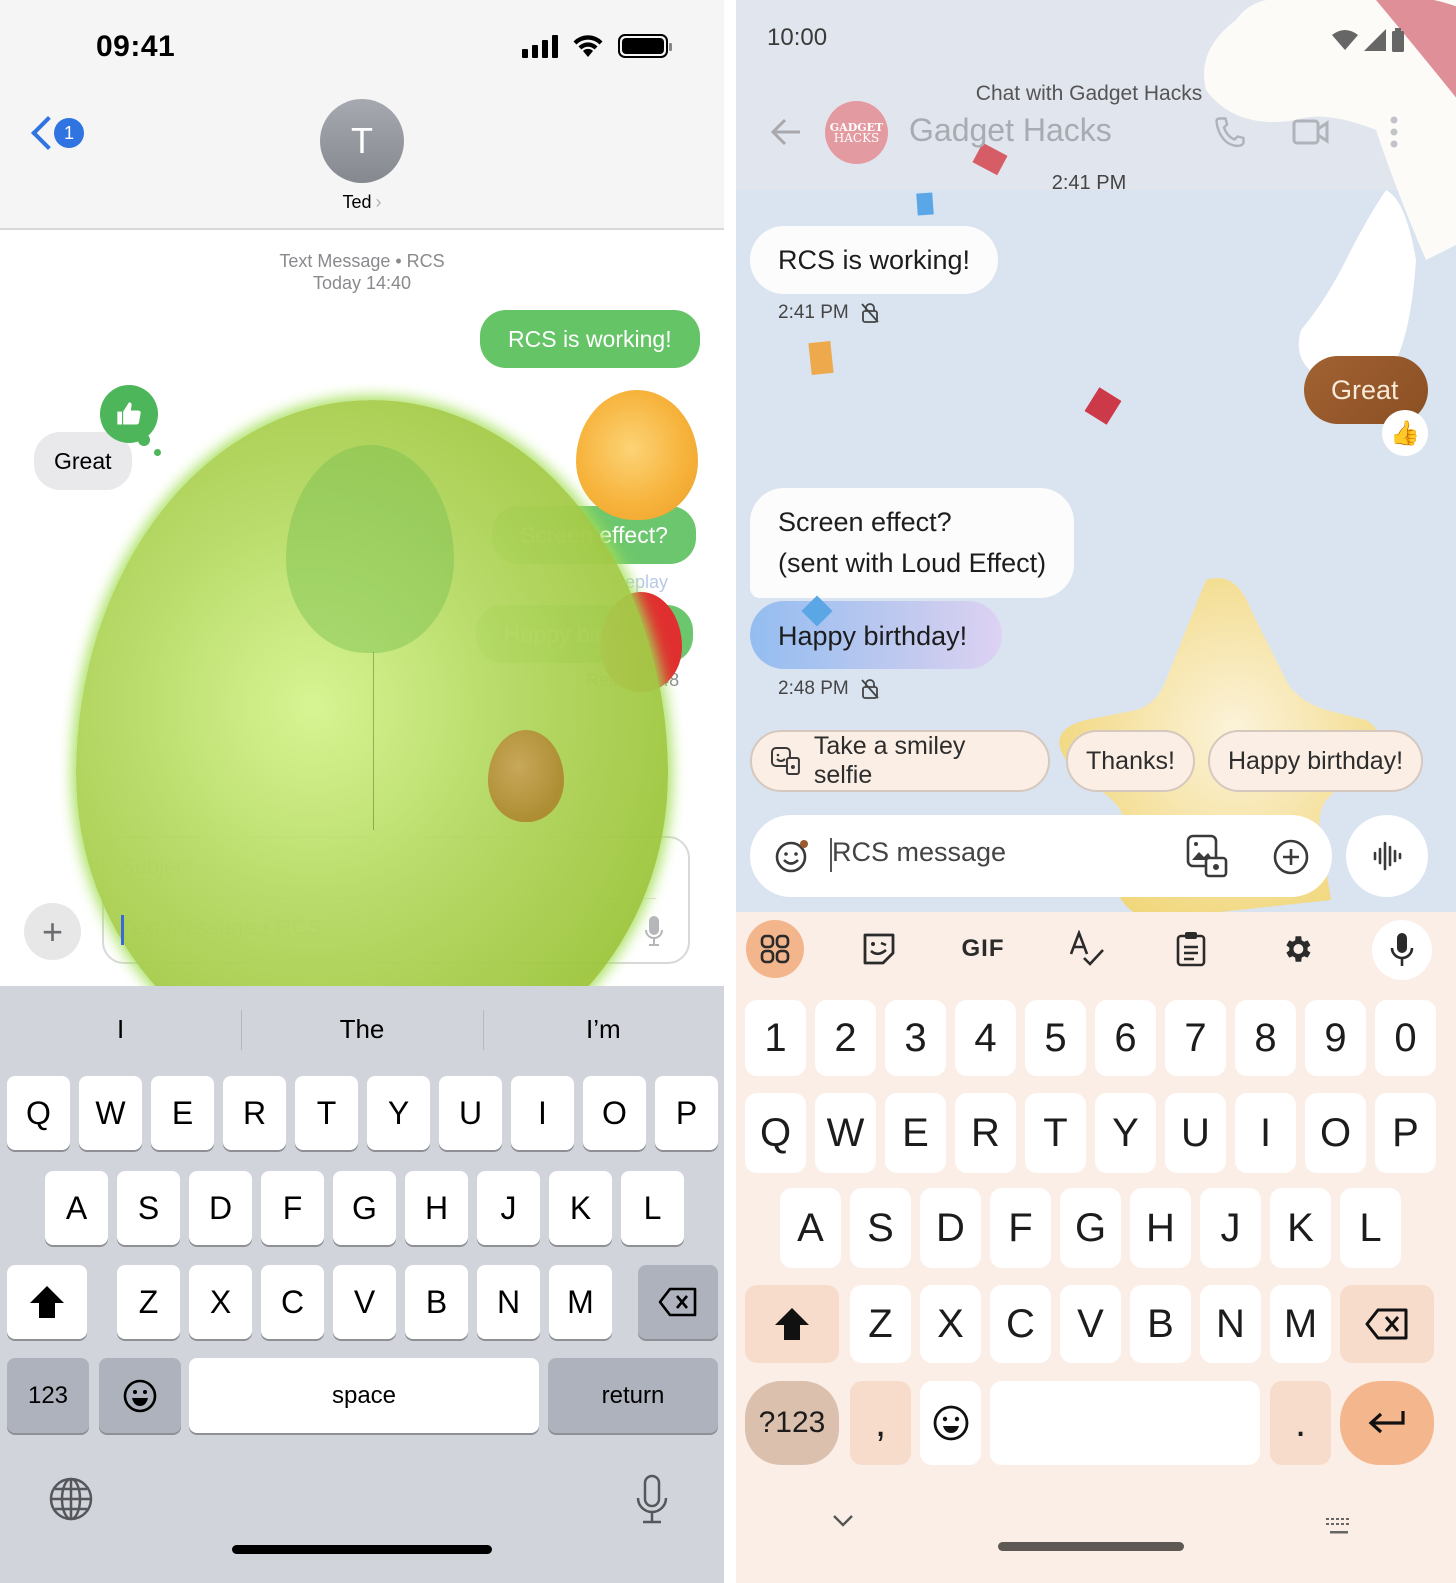 This screenshot has width=1456, height=1583. I want to click on key-0: 0, so click(1405, 1038).